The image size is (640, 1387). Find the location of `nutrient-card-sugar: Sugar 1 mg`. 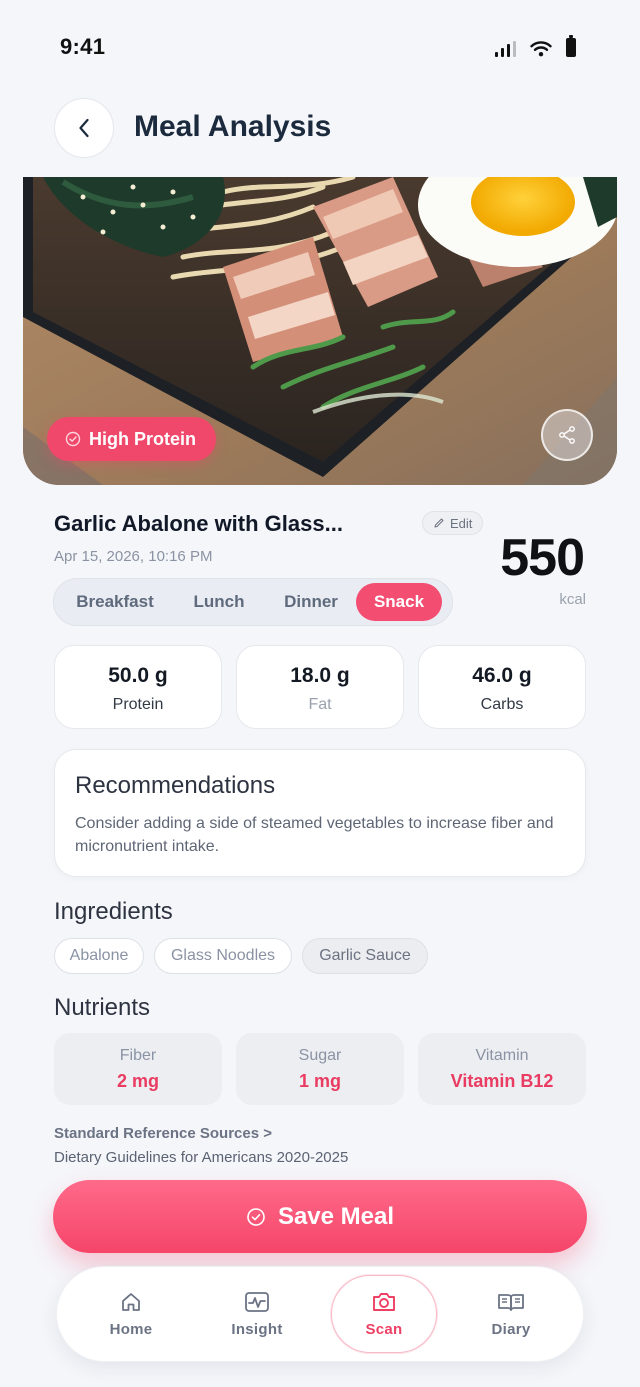

nutrient-card-sugar: Sugar 1 mg is located at coordinates (320, 1069).